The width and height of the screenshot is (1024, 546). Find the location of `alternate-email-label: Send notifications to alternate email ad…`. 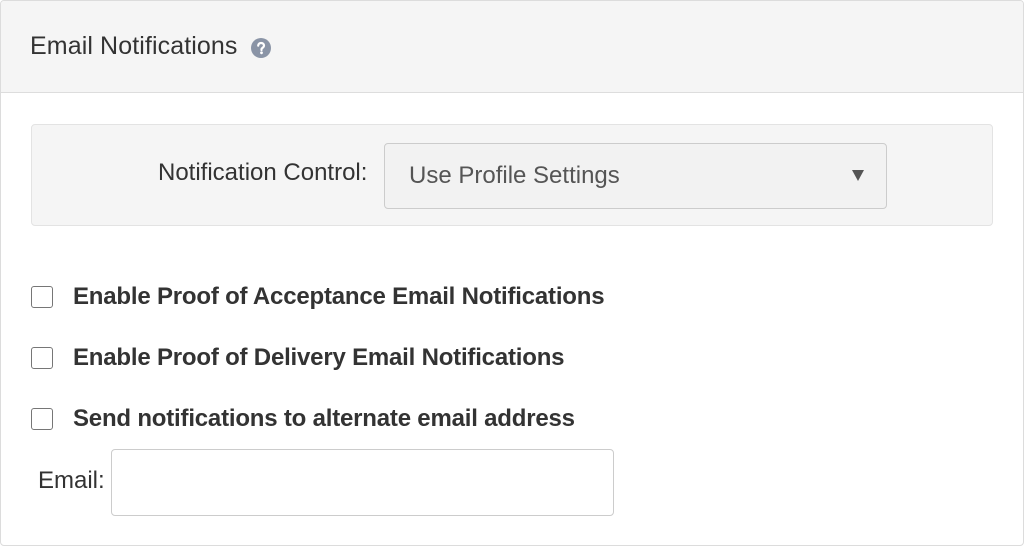

alternate-email-label: Send notifications to alternate email ad… is located at coordinates (324, 419).